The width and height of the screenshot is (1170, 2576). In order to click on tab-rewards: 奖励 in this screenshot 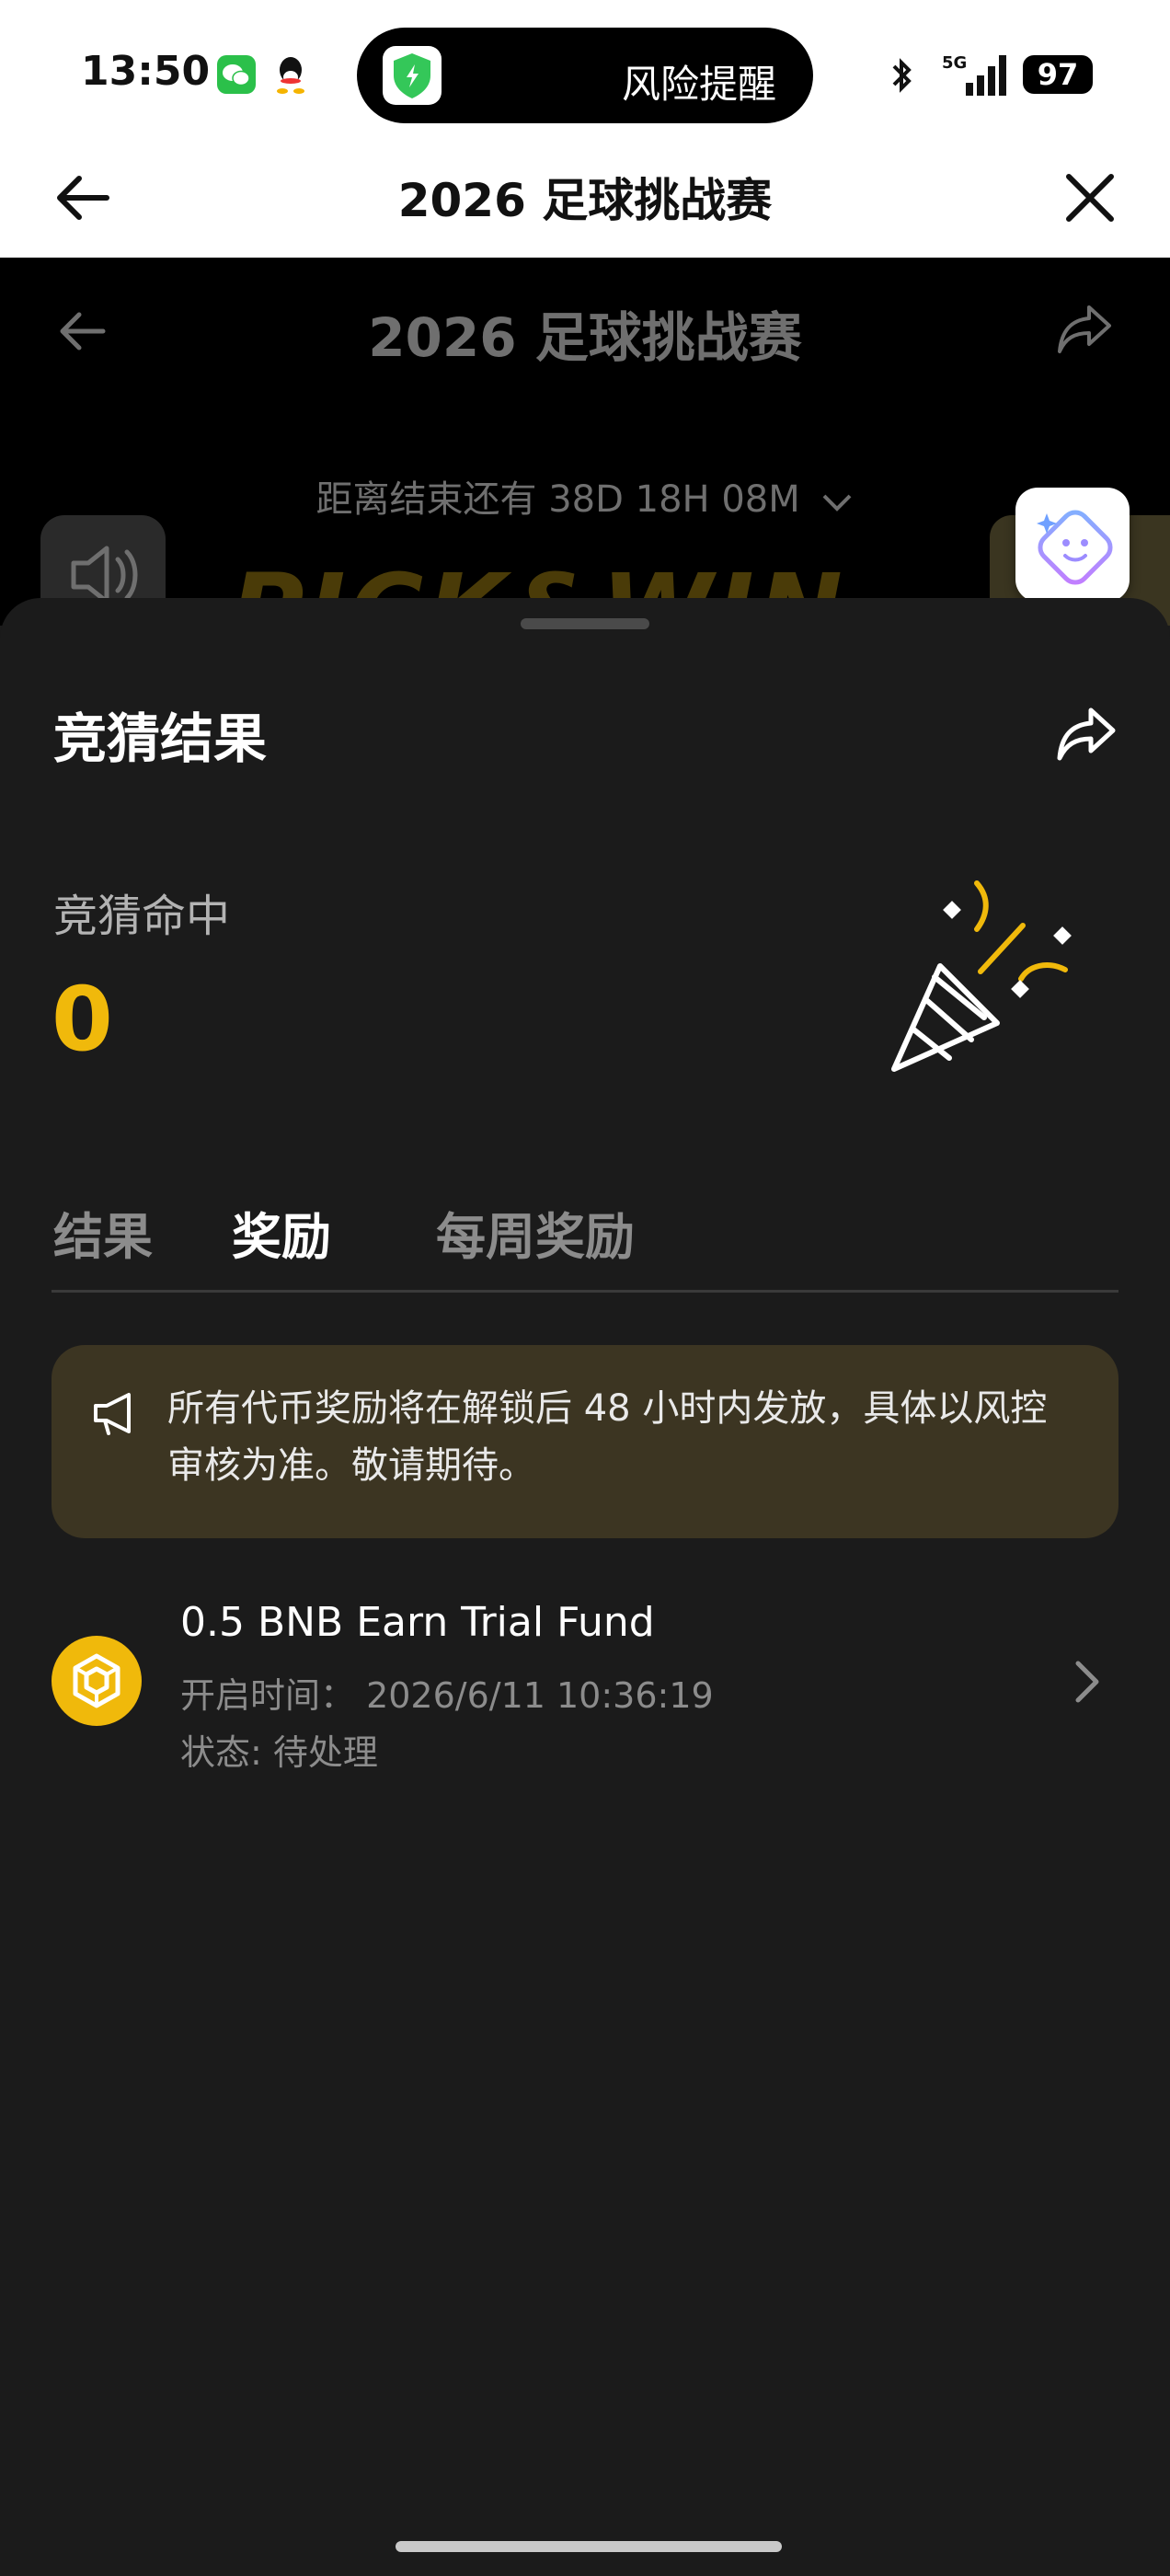, I will do `click(281, 1232)`.